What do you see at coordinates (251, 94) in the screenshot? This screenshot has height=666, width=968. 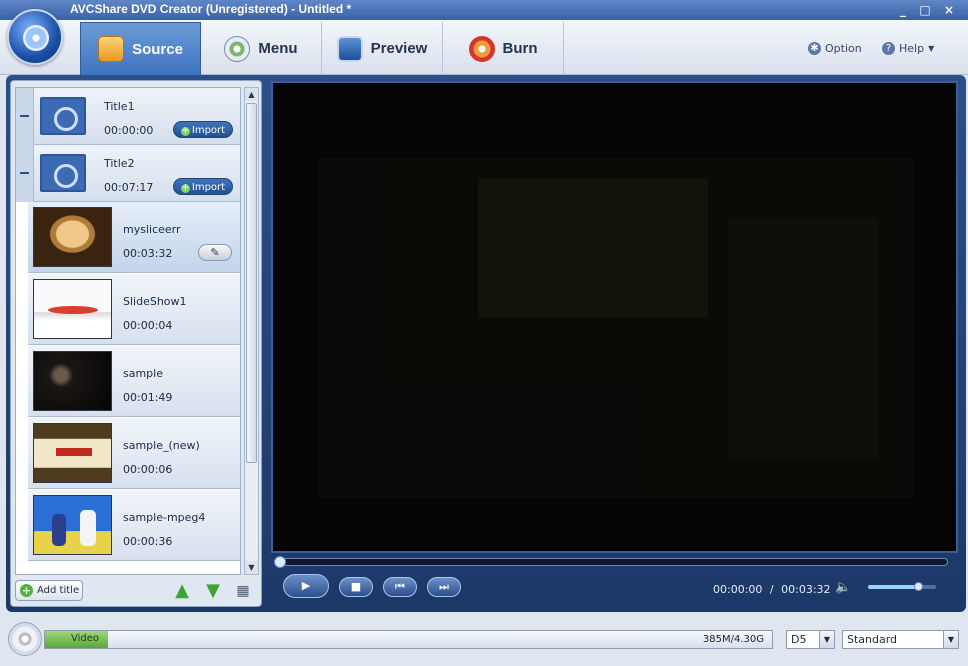 I see `scroll-up-icon: ▲` at bounding box center [251, 94].